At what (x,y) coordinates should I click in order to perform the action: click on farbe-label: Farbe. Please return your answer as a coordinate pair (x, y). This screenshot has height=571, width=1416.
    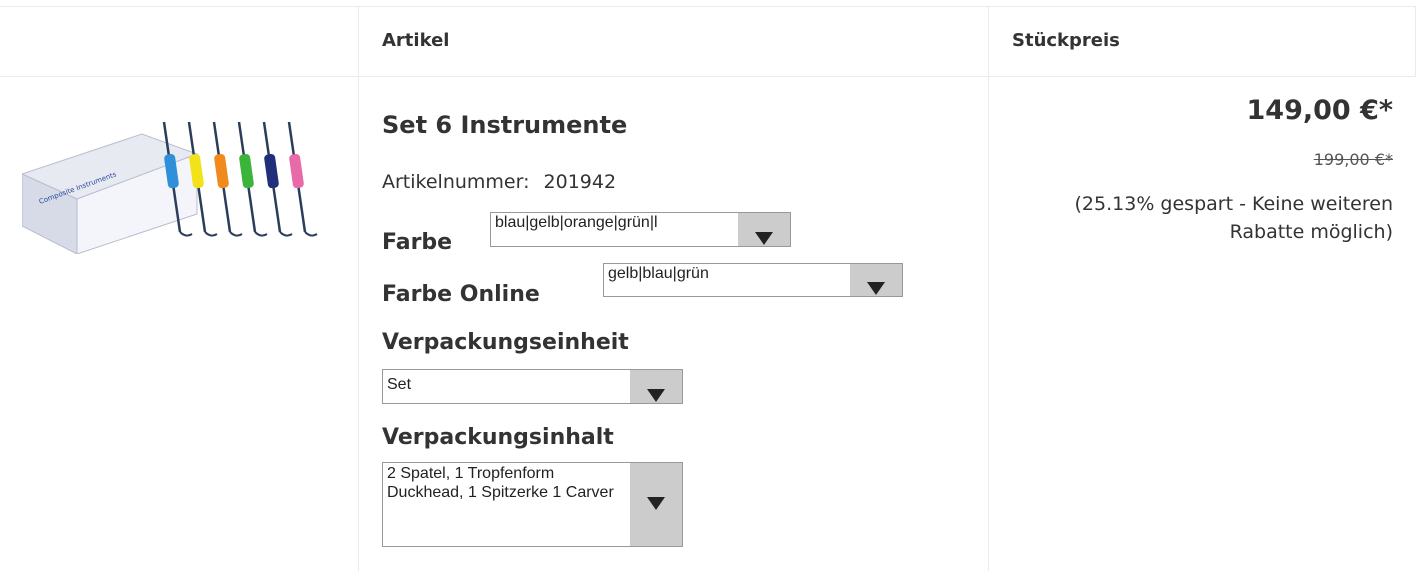
    Looking at the image, I should click on (417, 242).